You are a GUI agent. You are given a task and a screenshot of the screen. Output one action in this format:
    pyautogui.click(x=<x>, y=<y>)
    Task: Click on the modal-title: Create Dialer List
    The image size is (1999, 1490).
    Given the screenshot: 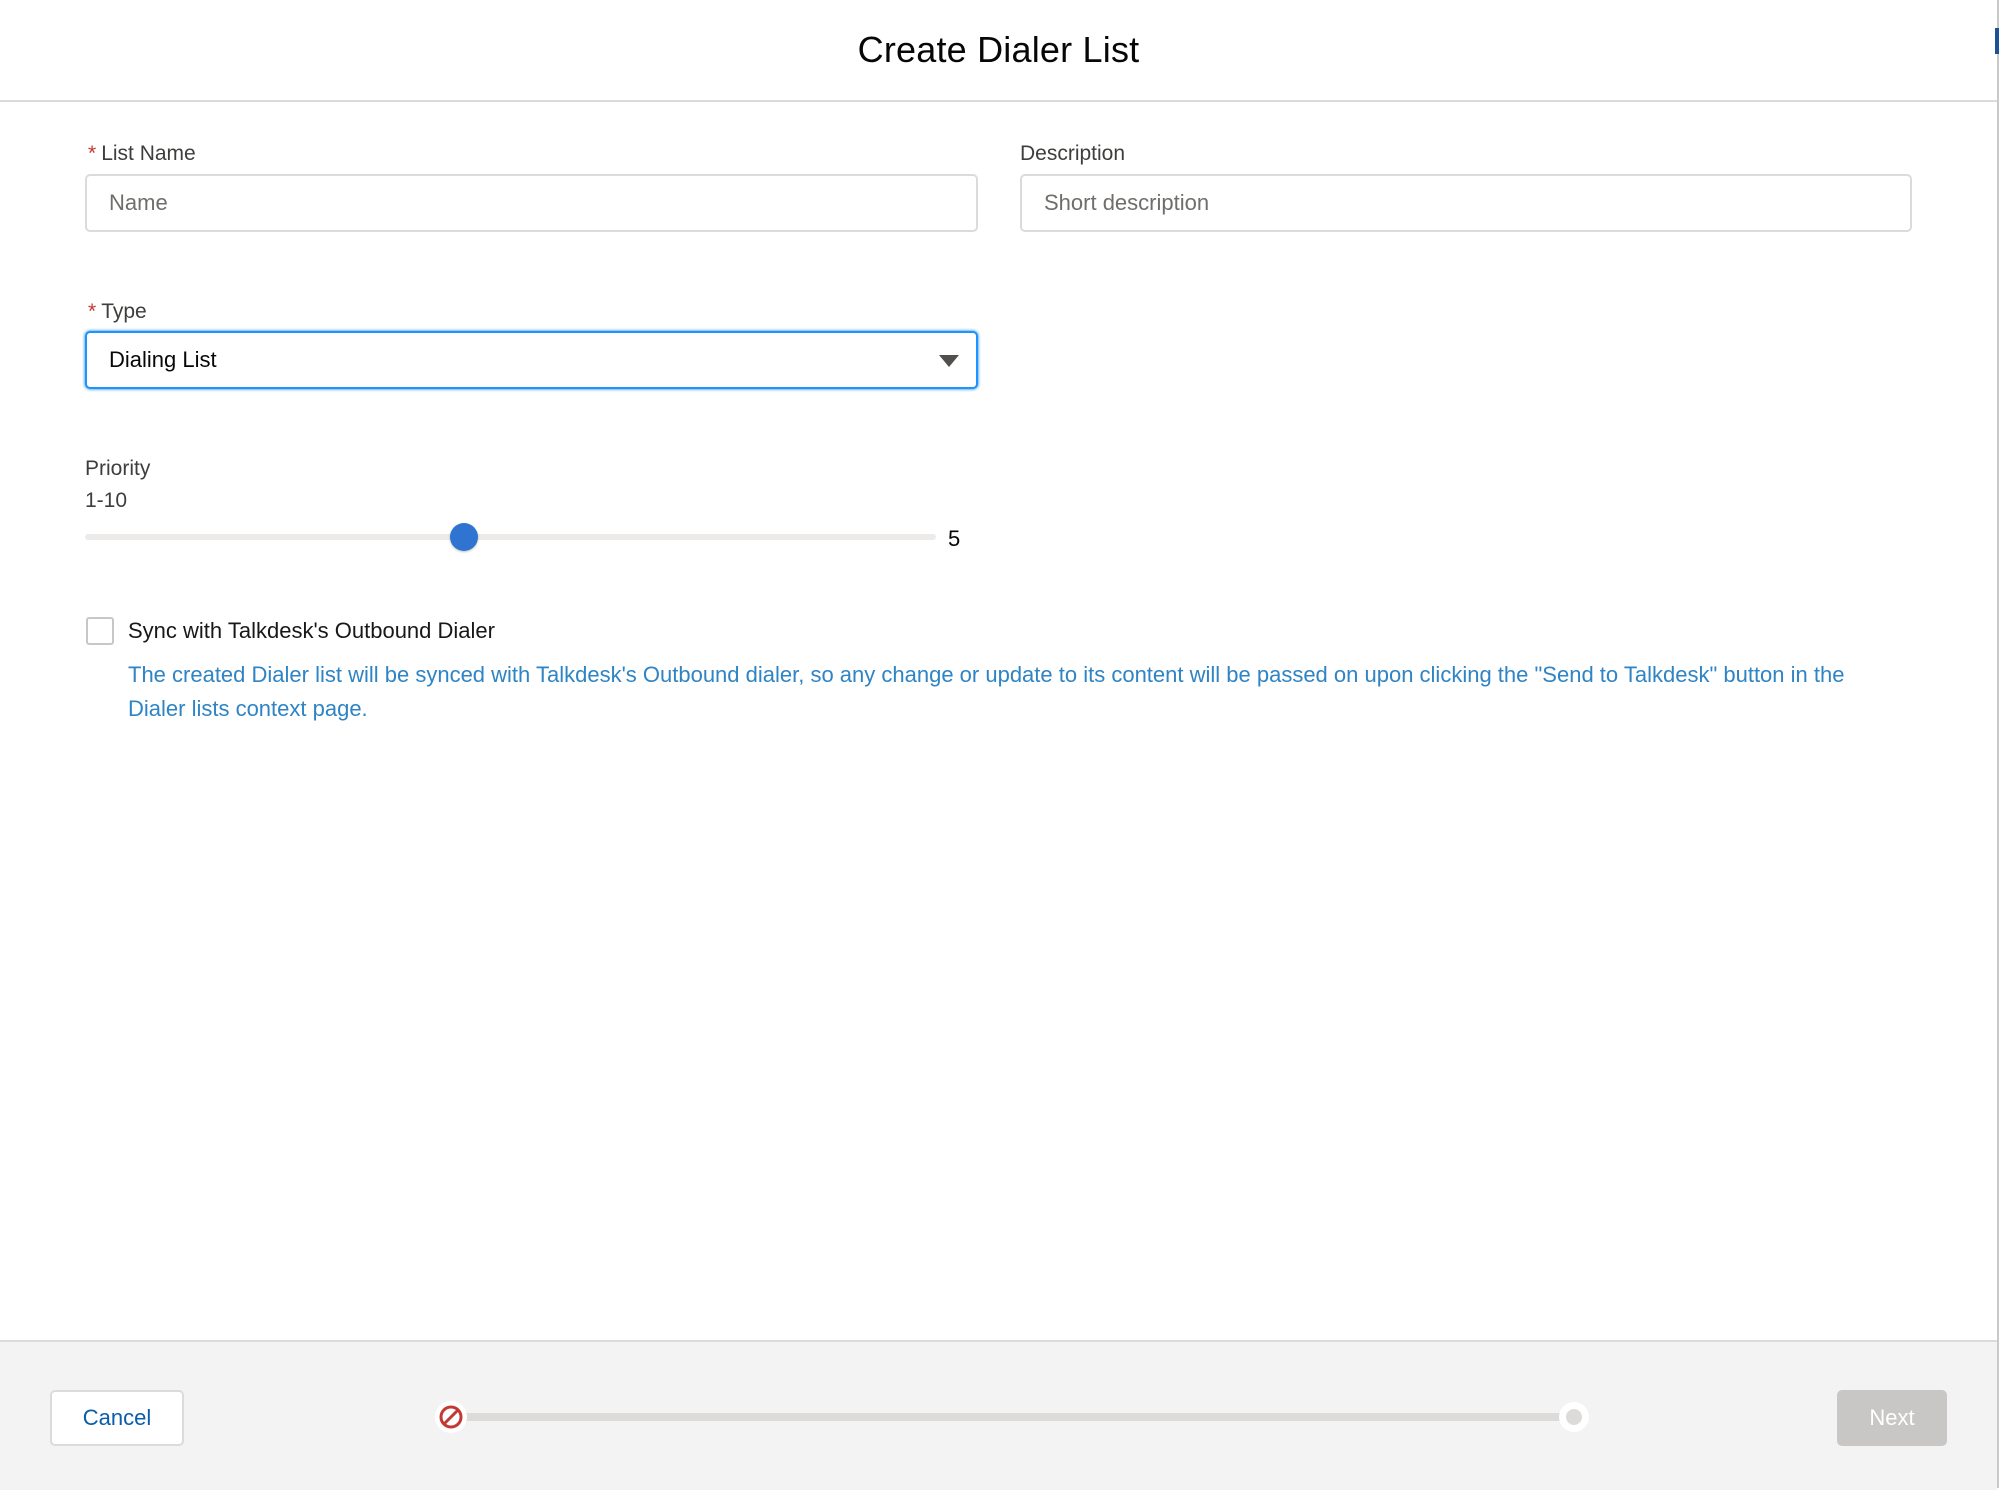 What is the action you would take?
    pyautogui.click(x=998, y=49)
    